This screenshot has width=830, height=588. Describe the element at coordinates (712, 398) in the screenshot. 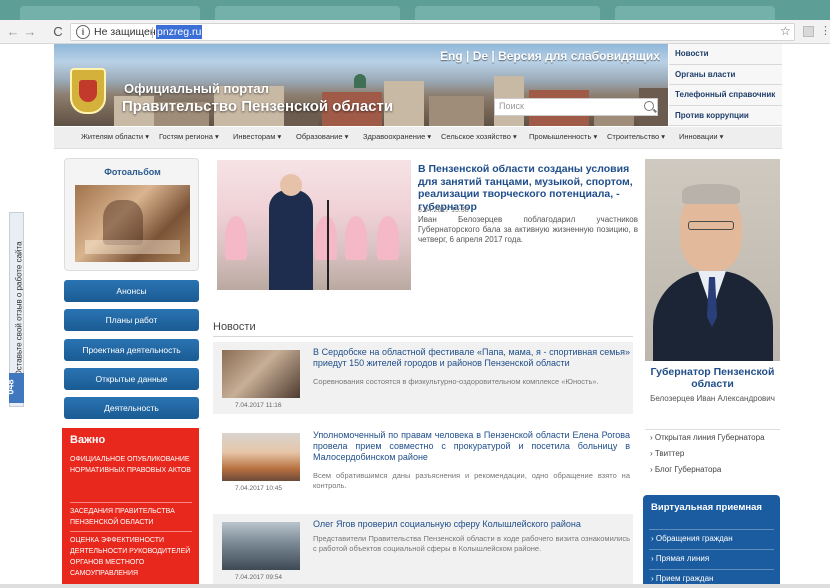

I see `governor-name: Белозерцев Иван Александрович` at that location.